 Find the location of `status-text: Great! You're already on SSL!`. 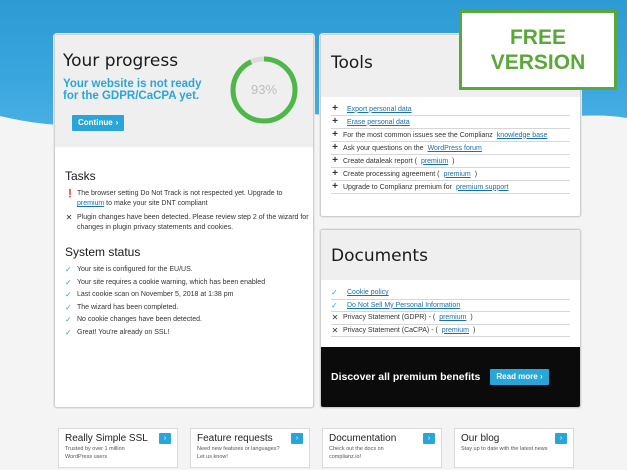

status-text: Great! You're already on SSL! is located at coordinates (123, 332).